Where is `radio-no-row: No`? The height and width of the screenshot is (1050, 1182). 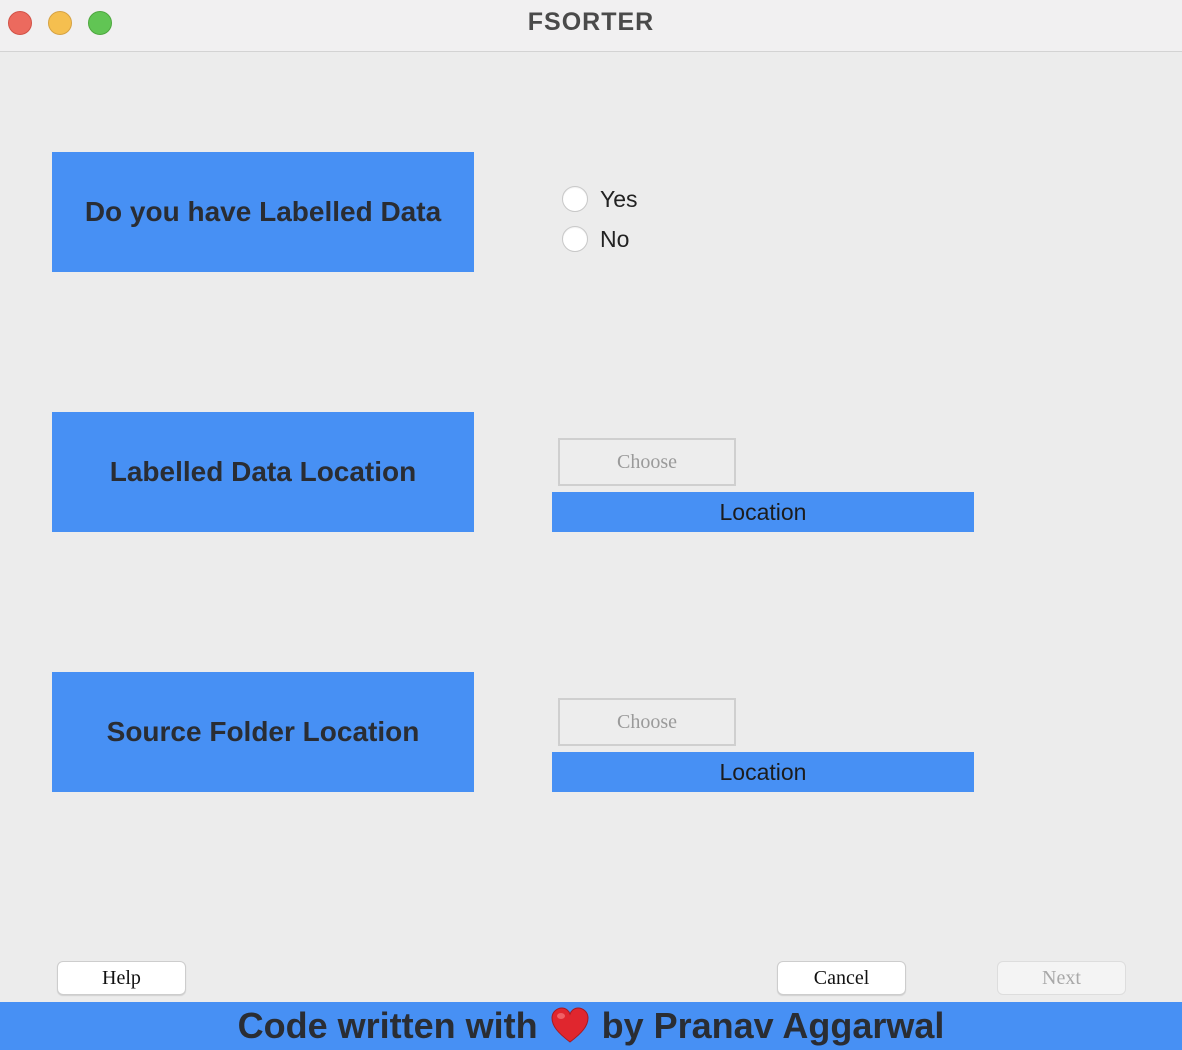
radio-no-row: No is located at coordinates (595, 239).